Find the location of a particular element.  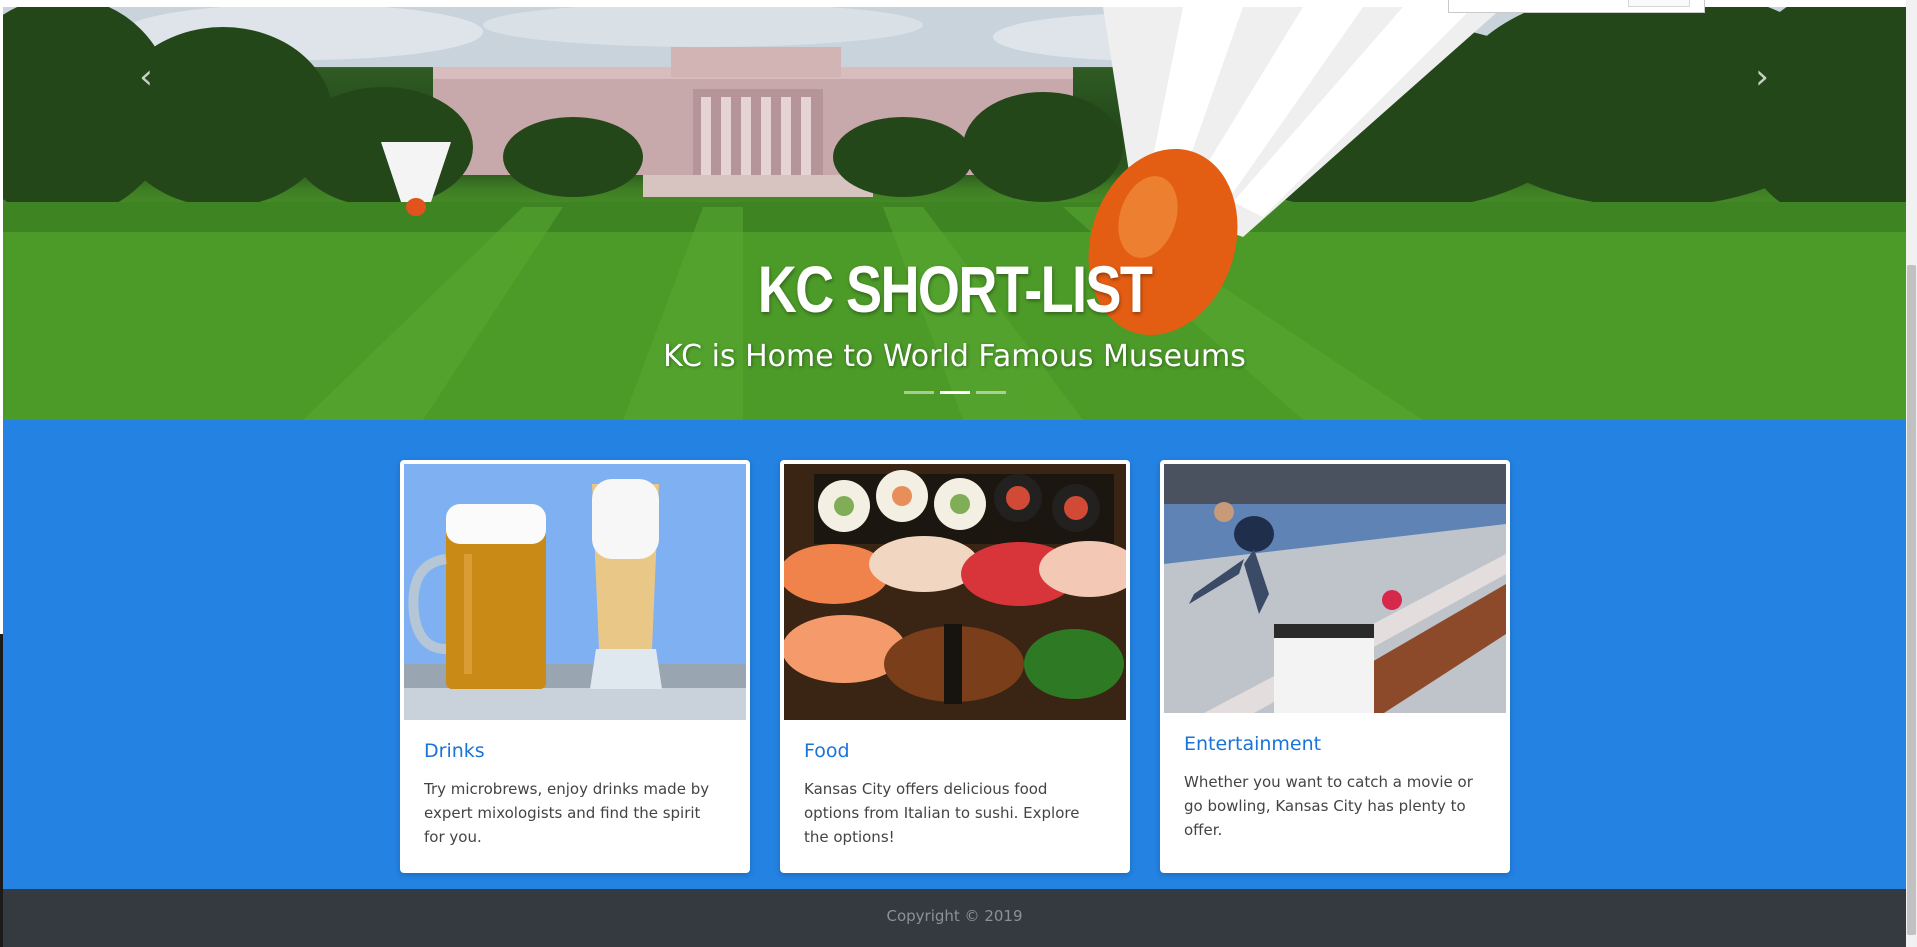

chevron-left-icon: ‹ is located at coordinates (146, 77).